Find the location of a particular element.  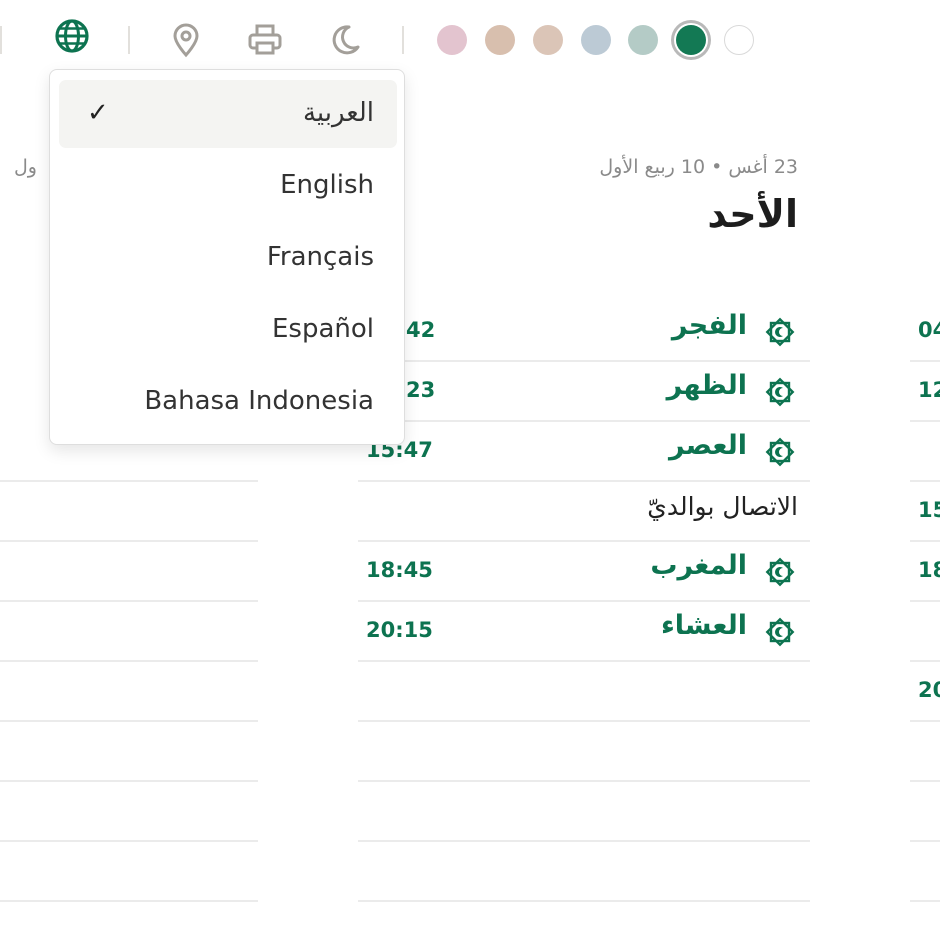

printer-icon is located at coordinates (265, 39).